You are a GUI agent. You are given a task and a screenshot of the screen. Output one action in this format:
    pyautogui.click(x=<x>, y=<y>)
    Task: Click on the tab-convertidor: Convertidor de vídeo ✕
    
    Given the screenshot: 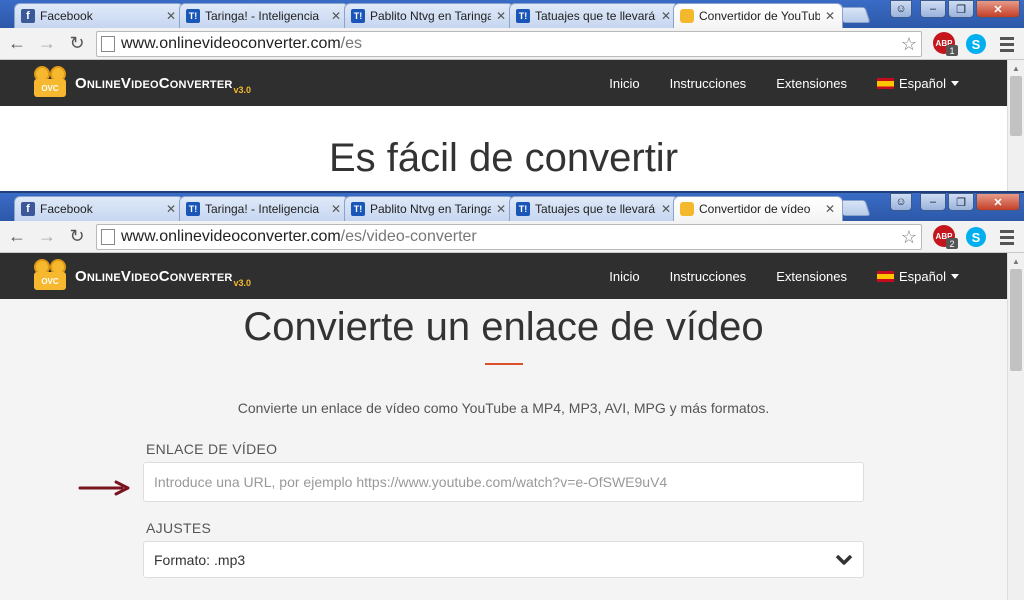 What is the action you would take?
    pyautogui.click(x=758, y=208)
    